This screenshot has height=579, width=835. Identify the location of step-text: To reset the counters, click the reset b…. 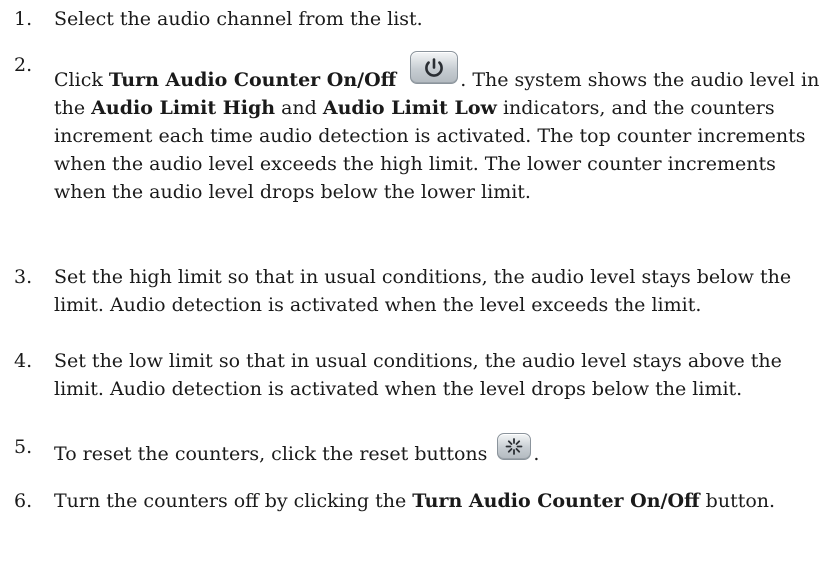
(443, 450).